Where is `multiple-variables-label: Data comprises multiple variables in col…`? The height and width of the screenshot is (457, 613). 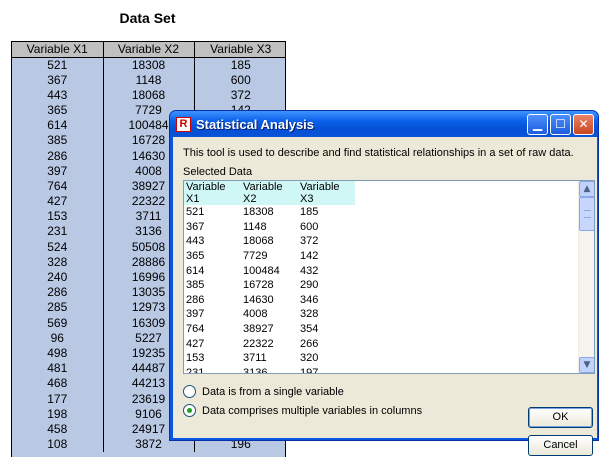 multiple-variables-label: Data comprises multiple variables in col… is located at coordinates (312, 410).